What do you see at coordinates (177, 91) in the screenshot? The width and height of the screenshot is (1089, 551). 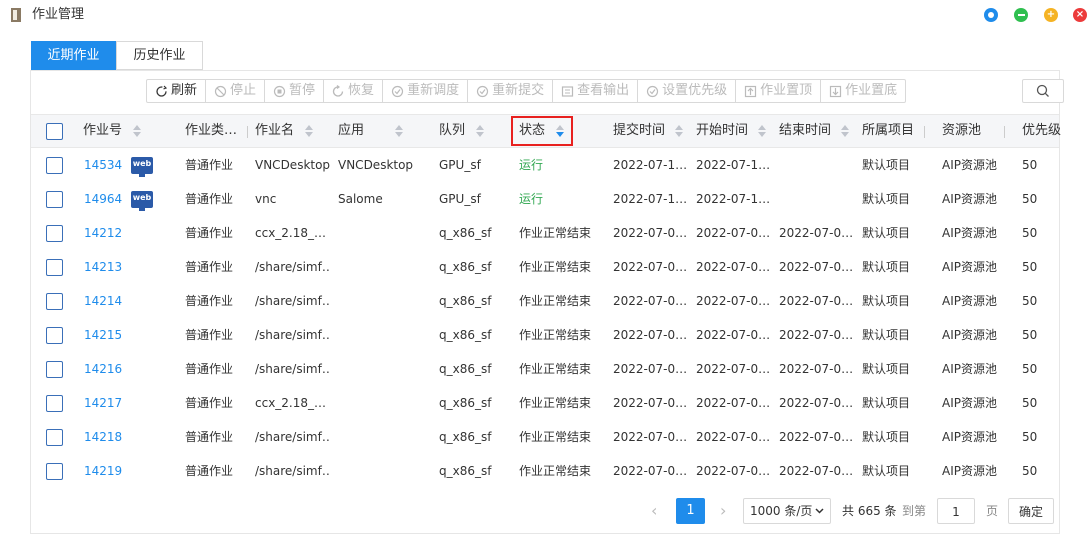 I see `toolbar-button-refresh: 刷新` at bounding box center [177, 91].